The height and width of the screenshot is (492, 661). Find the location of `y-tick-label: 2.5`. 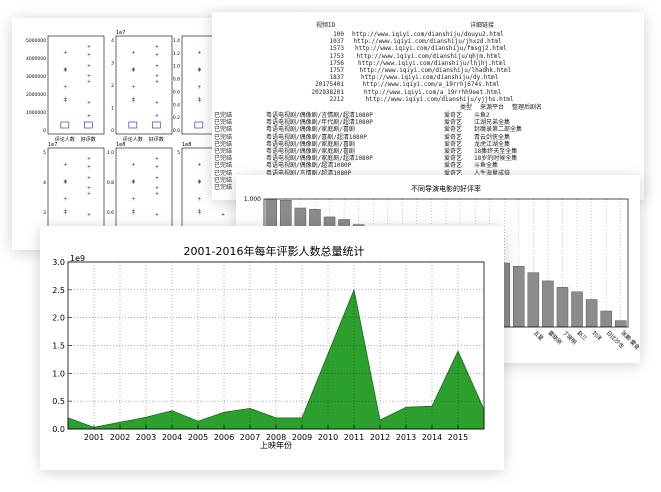

y-tick-label: 2.5 is located at coordinates (58, 290).